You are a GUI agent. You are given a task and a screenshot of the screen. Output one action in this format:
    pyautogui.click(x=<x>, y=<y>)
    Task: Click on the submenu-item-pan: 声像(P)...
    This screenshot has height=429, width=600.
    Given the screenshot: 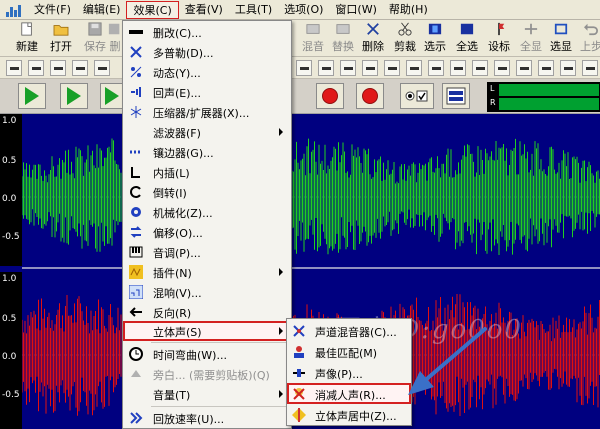 What is the action you would take?
    pyautogui.click(x=349, y=372)
    